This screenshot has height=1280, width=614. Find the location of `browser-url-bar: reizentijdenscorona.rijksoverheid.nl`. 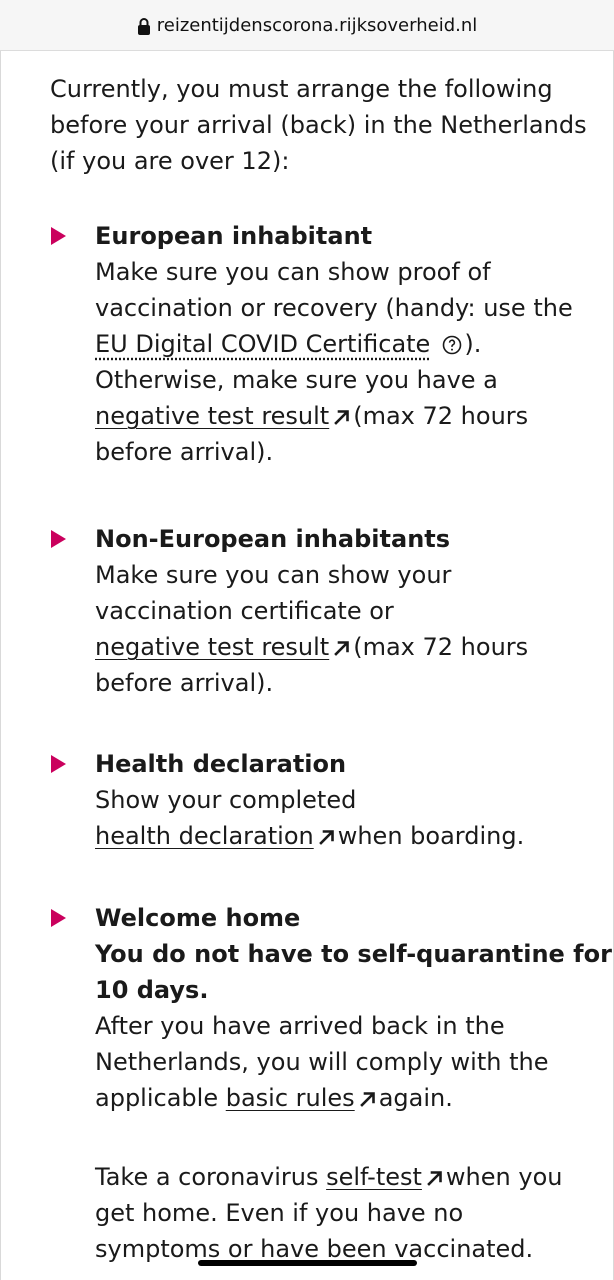

browser-url-bar: reizentijdenscorona.rijksoverheid.nl is located at coordinates (307, 25).